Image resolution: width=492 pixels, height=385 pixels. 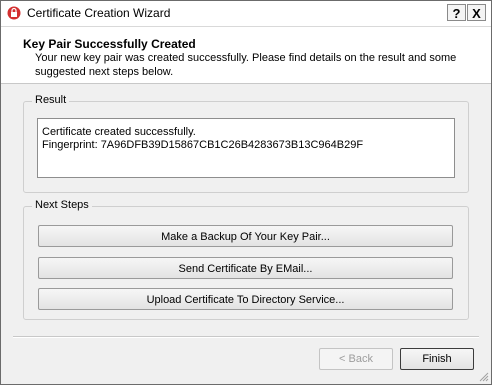 I want to click on window-title: Certificate Creation Wizard, so click(x=99, y=13).